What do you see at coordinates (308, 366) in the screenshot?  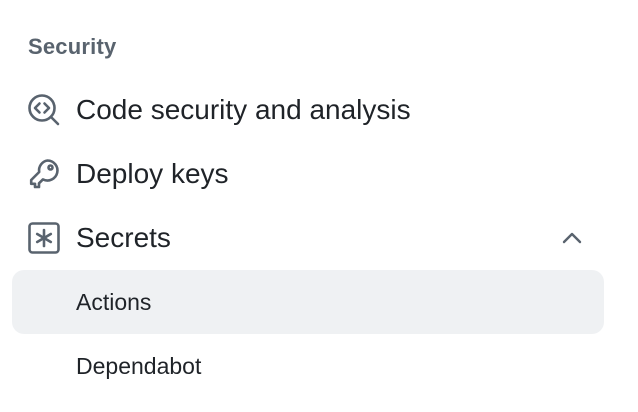 I see `sub-item-dependabot: Dependabot` at bounding box center [308, 366].